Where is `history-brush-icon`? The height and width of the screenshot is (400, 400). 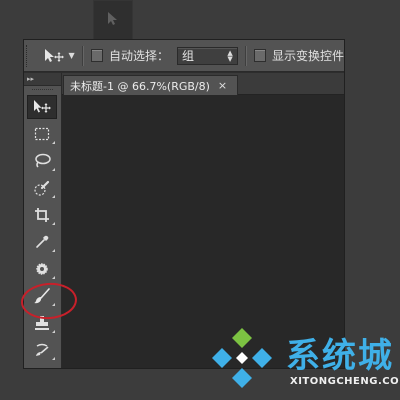 history-brush-icon is located at coordinates (42, 349).